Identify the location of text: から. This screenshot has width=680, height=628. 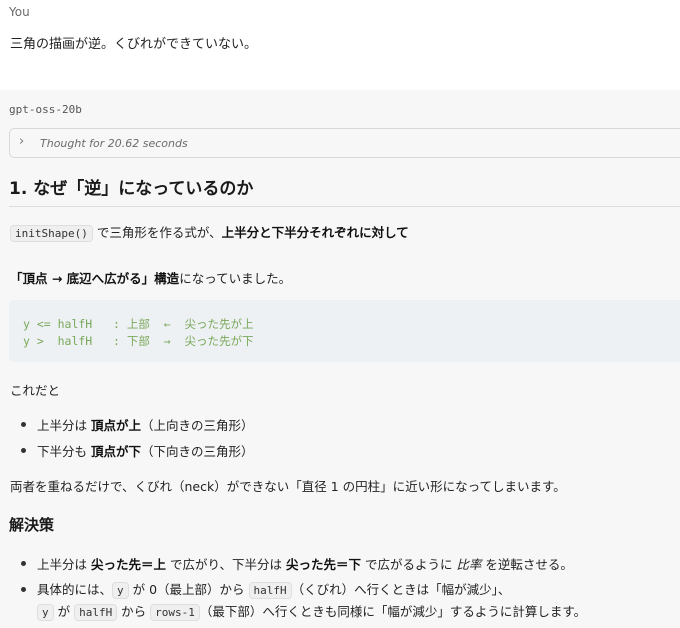
(134, 611).